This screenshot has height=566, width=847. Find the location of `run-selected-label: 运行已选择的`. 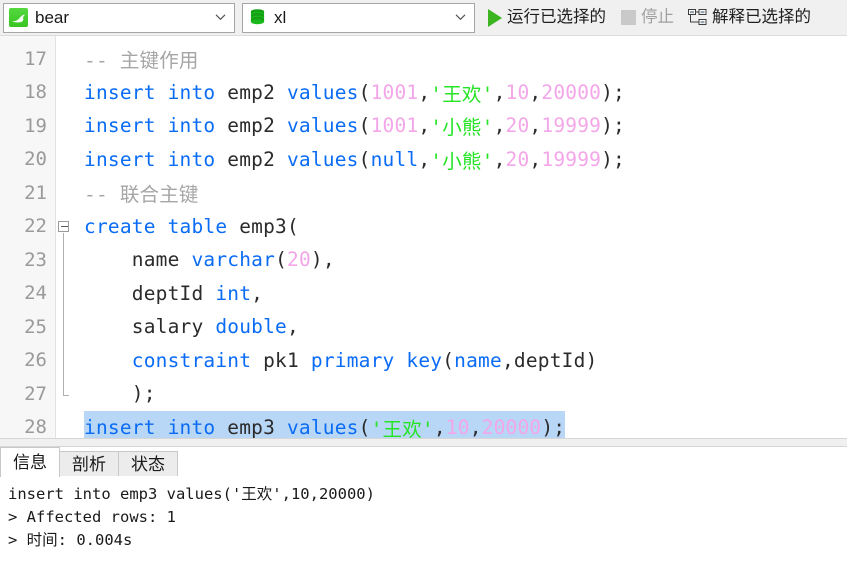

run-selected-label: 运行已选择的 is located at coordinates (556, 17).